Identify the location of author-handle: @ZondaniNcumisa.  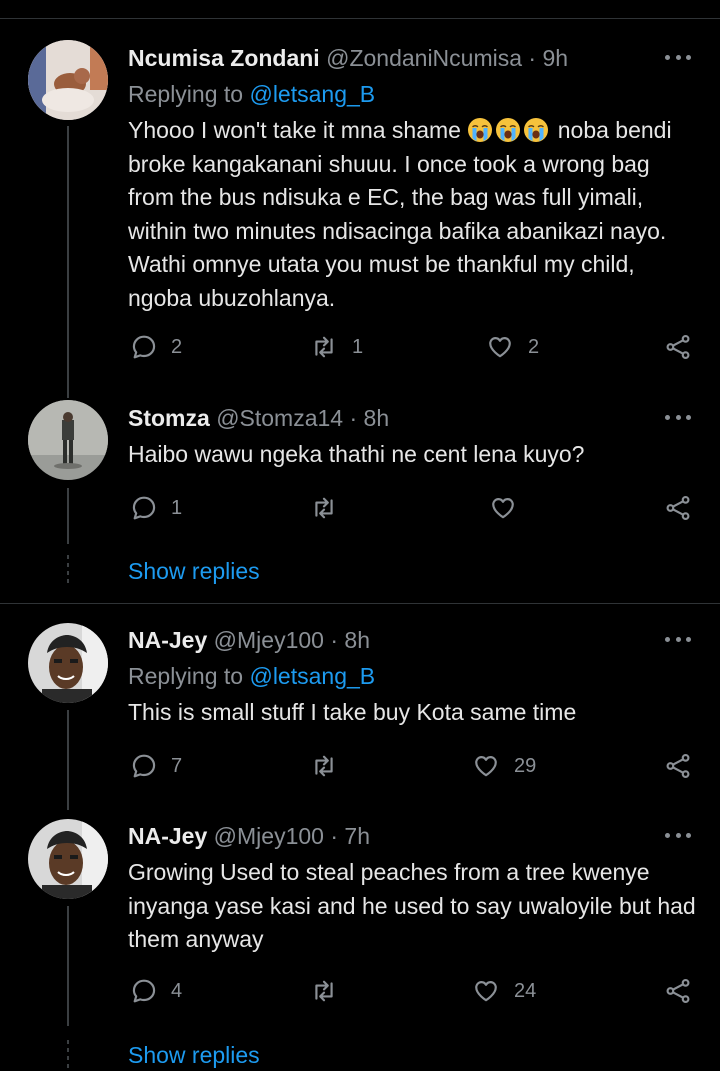
(424, 58).